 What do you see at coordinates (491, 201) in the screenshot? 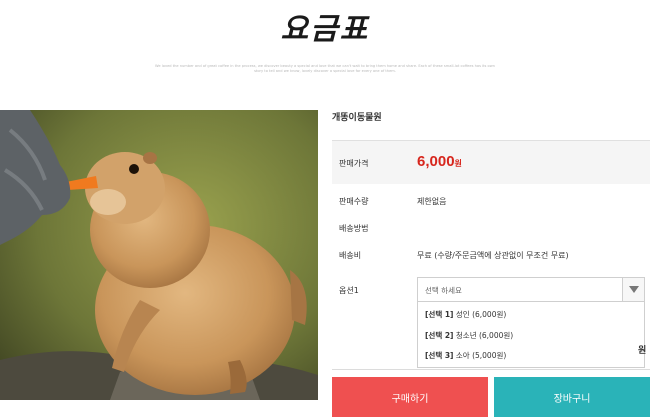
I see `quantity-row: 판매수량 제한없음` at bounding box center [491, 201].